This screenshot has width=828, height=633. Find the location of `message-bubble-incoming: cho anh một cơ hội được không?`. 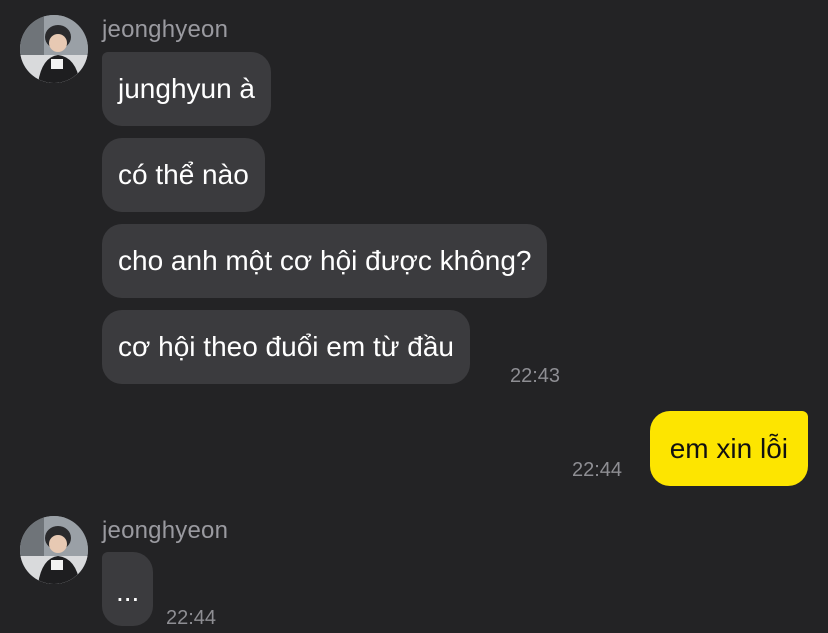

message-bubble-incoming: cho anh một cơ hội được không? is located at coordinates (325, 261).